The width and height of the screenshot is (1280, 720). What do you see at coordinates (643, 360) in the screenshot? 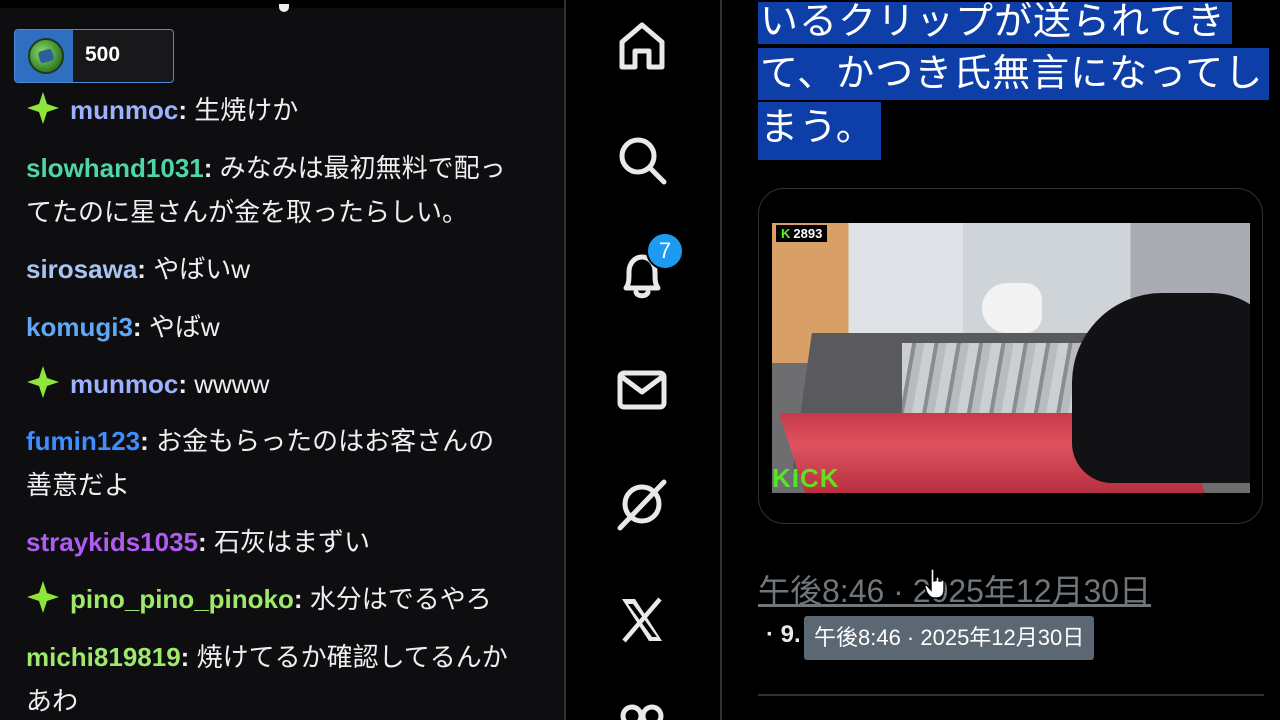
I see `nav-rail: 7` at bounding box center [643, 360].